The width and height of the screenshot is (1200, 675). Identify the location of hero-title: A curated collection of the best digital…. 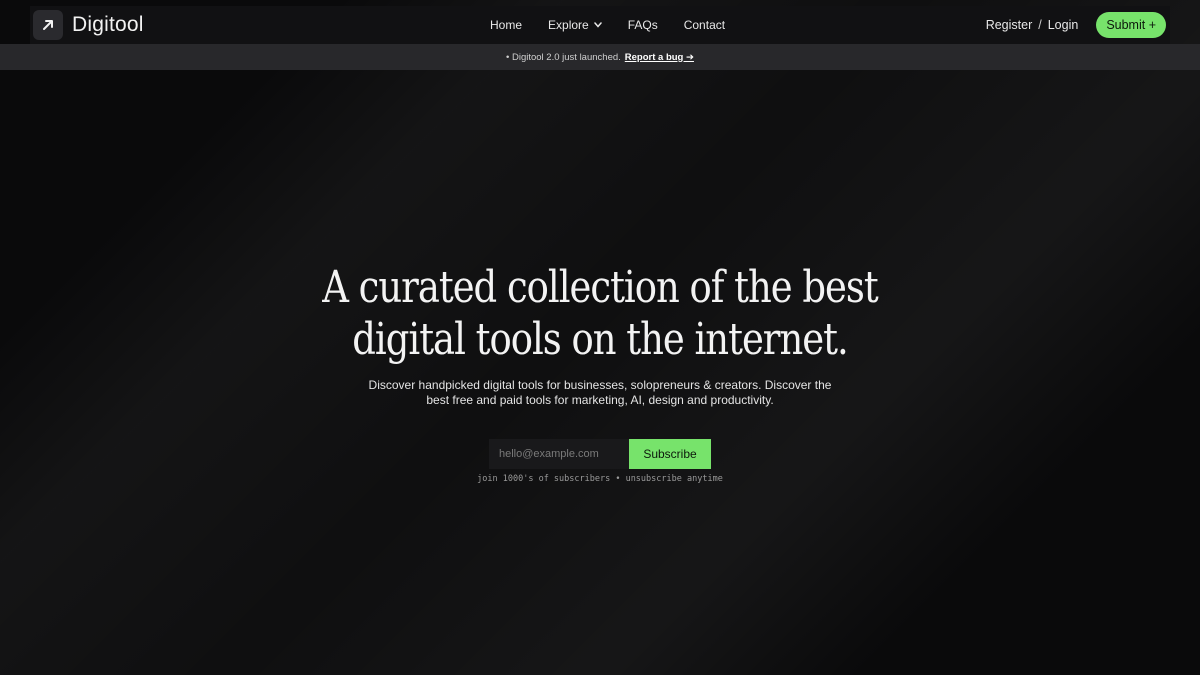
(600, 314).